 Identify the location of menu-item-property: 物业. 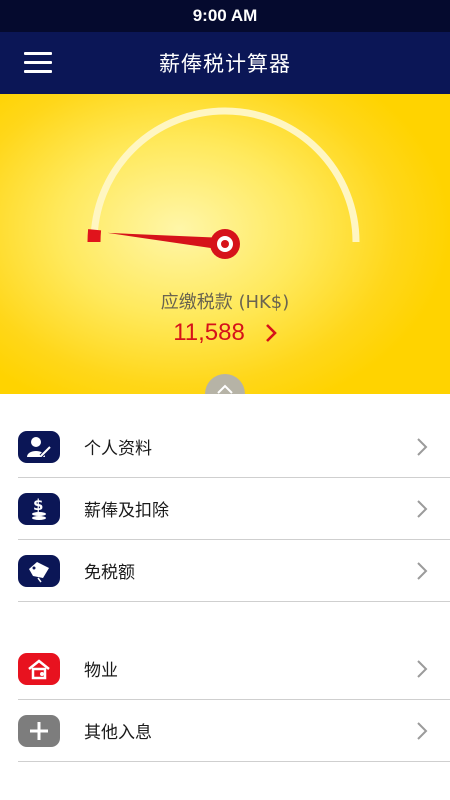
(234, 669).